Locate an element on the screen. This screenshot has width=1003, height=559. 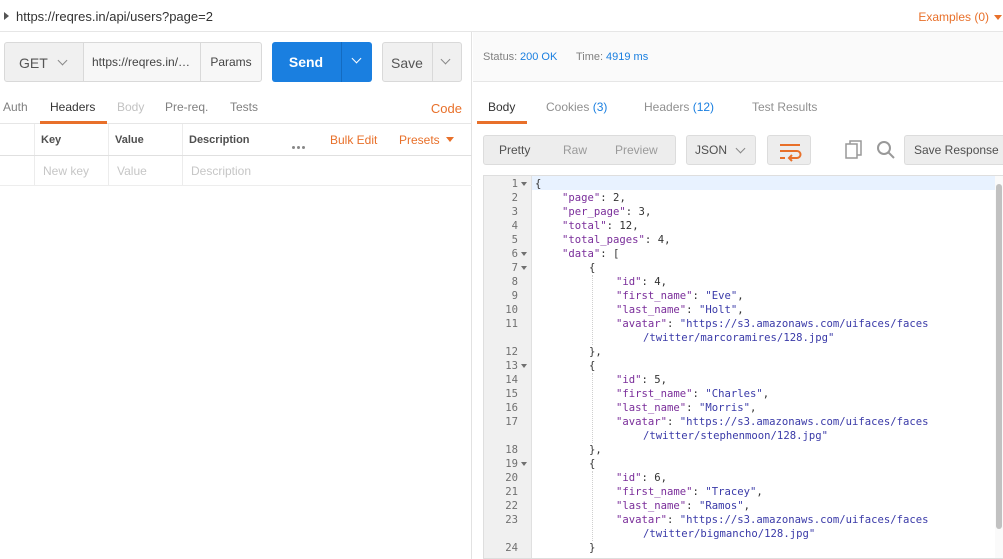
new-key-input: New key is located at coordinates (71, 170).